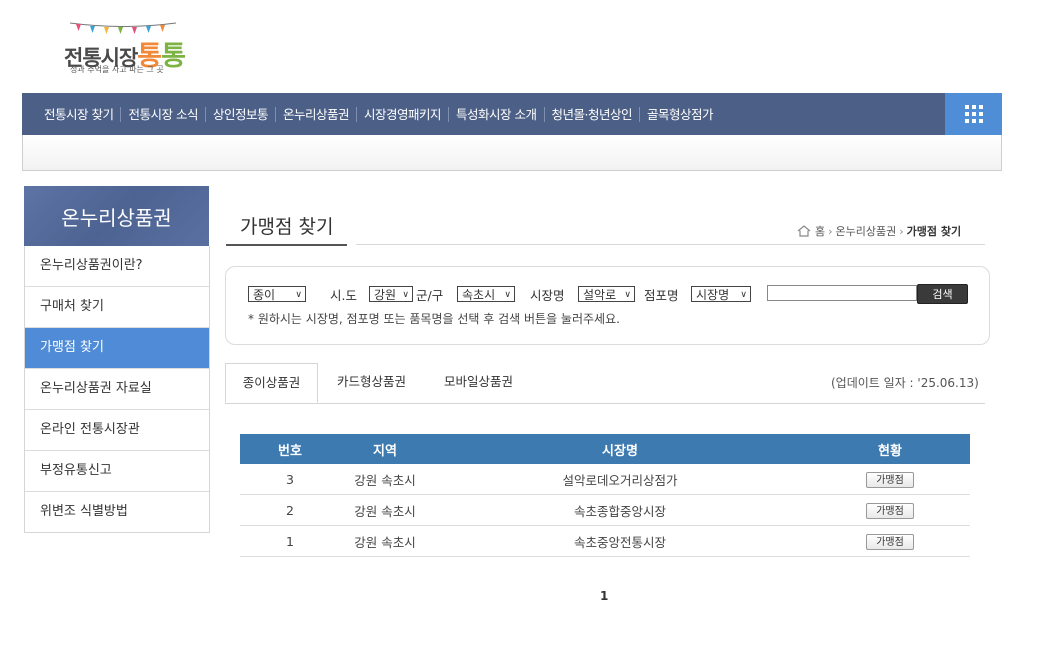  I want to click on breadcrumb: 홈 › 온누리상품권 › 가맹점 찾기, so click(879, 231).